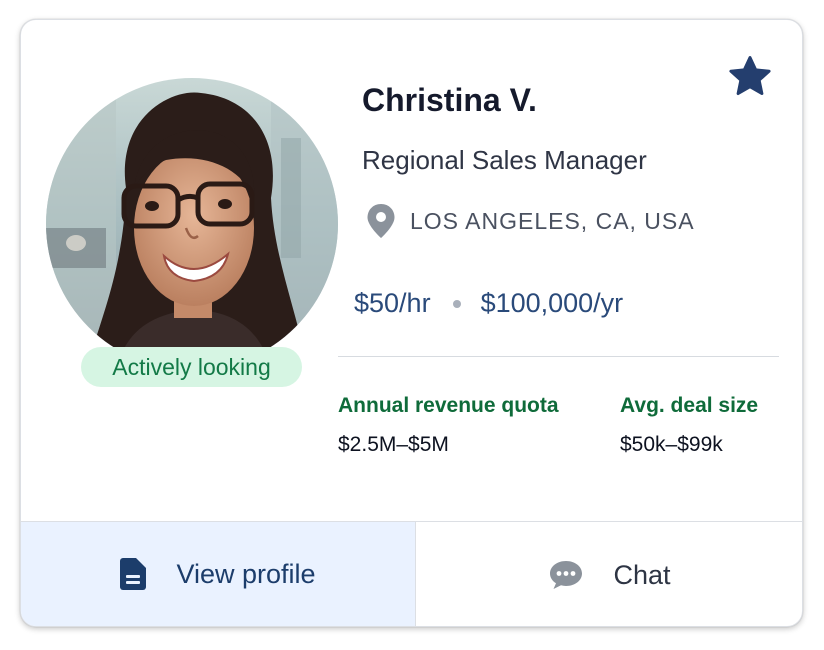 The image size is (824, 650). Describe the element at coordinates (558, 356) in the screenshot. I see `divider` at that location.